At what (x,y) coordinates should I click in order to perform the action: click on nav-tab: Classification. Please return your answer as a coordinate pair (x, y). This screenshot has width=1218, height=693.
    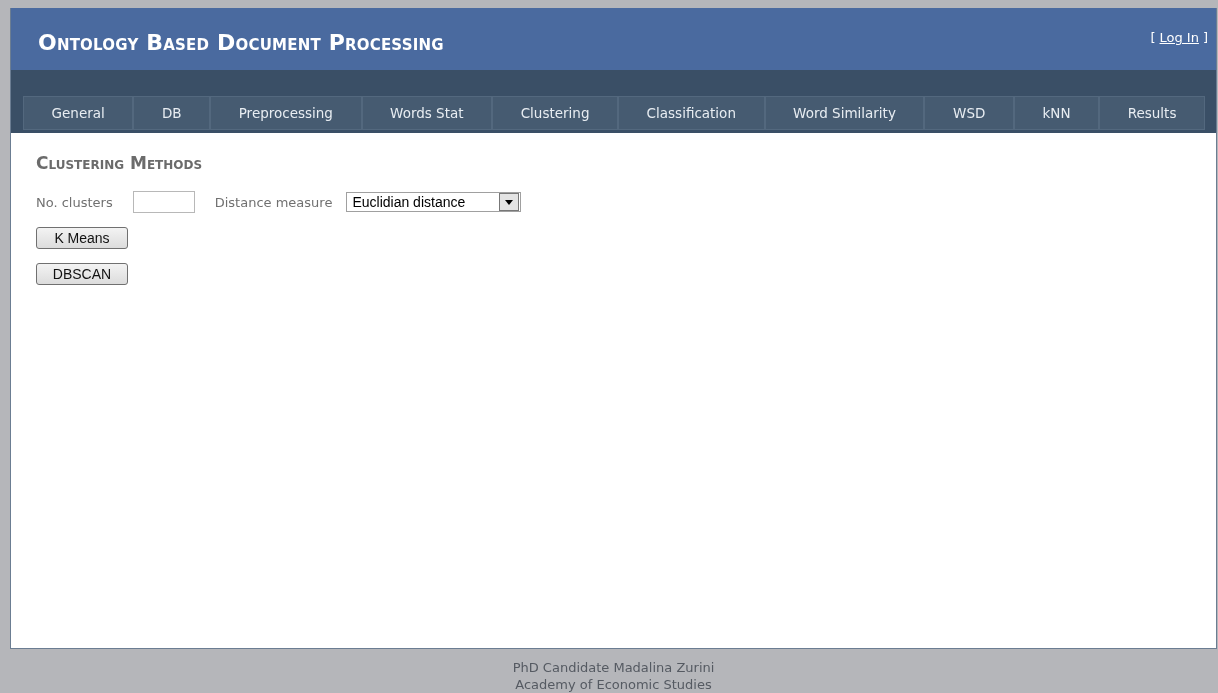
    Looking at the image, I should click on (691, 113).